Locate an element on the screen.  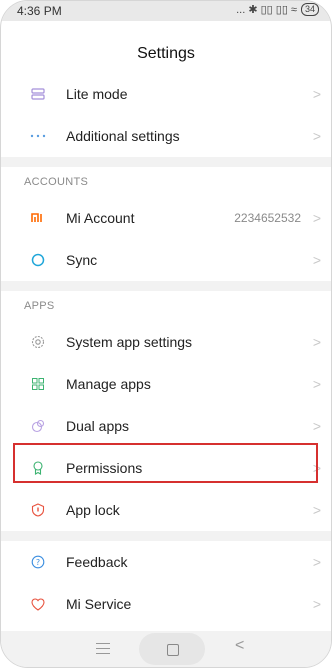
heart-icon is located at coordinates (38, 604).